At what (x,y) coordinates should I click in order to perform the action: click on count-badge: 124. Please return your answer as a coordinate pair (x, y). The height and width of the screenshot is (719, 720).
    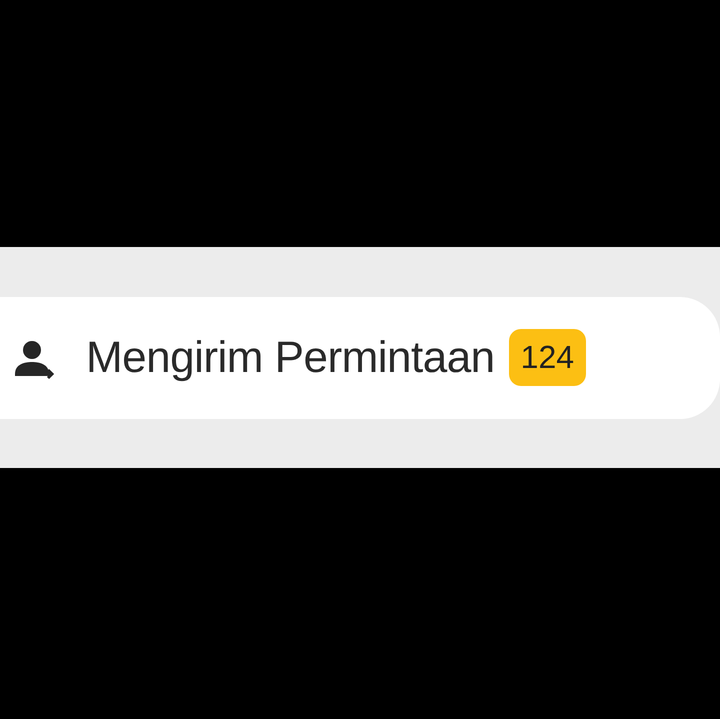
    Looking at the image, I should click on (547, 357).